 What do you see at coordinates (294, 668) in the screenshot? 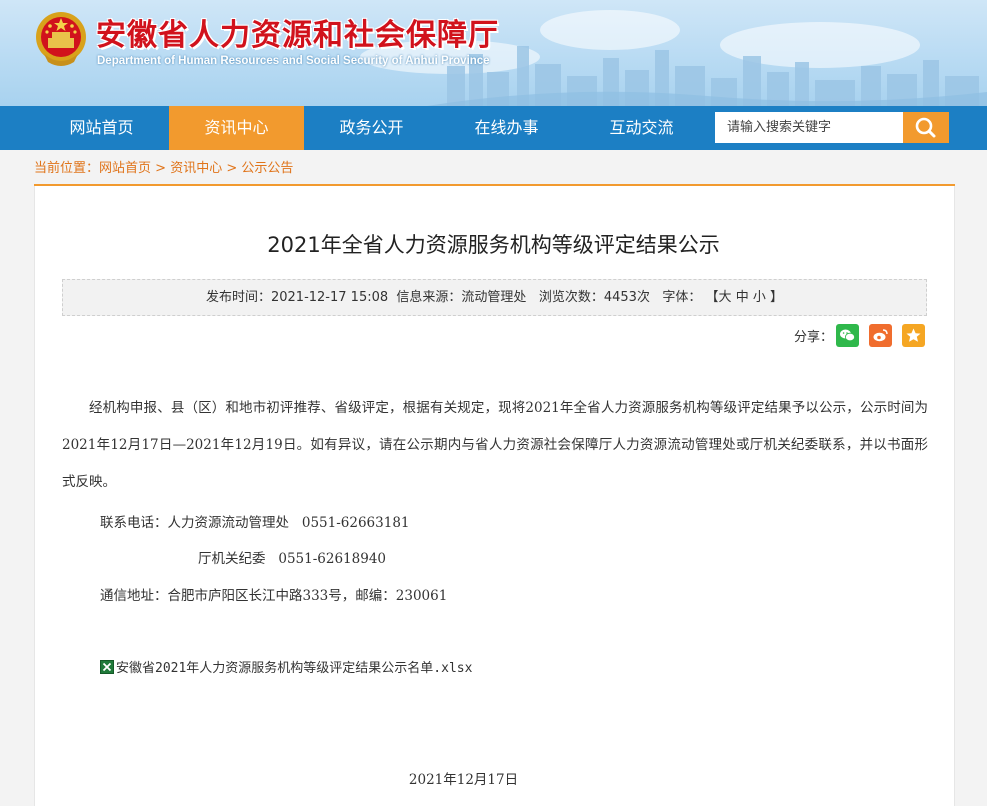
I see `attachment-filename: 安徽省2021年人力资源服务机构等级评定结果公示名单.xlsx` at bounding box center [294, 668].